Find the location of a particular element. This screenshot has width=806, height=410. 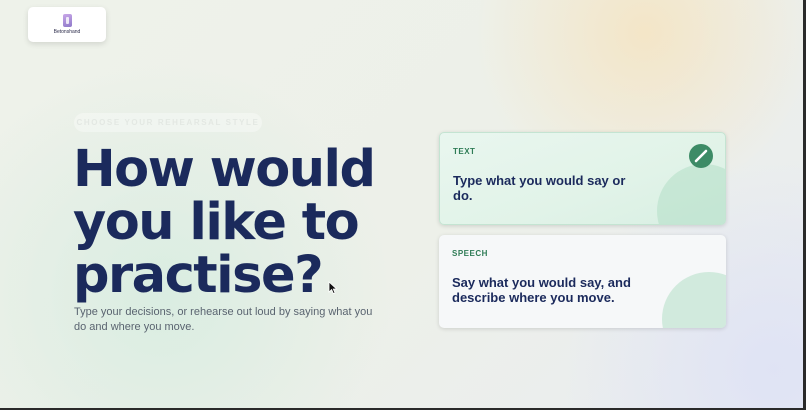

option-tag: SPEECH is located at coordinates (470, 253).